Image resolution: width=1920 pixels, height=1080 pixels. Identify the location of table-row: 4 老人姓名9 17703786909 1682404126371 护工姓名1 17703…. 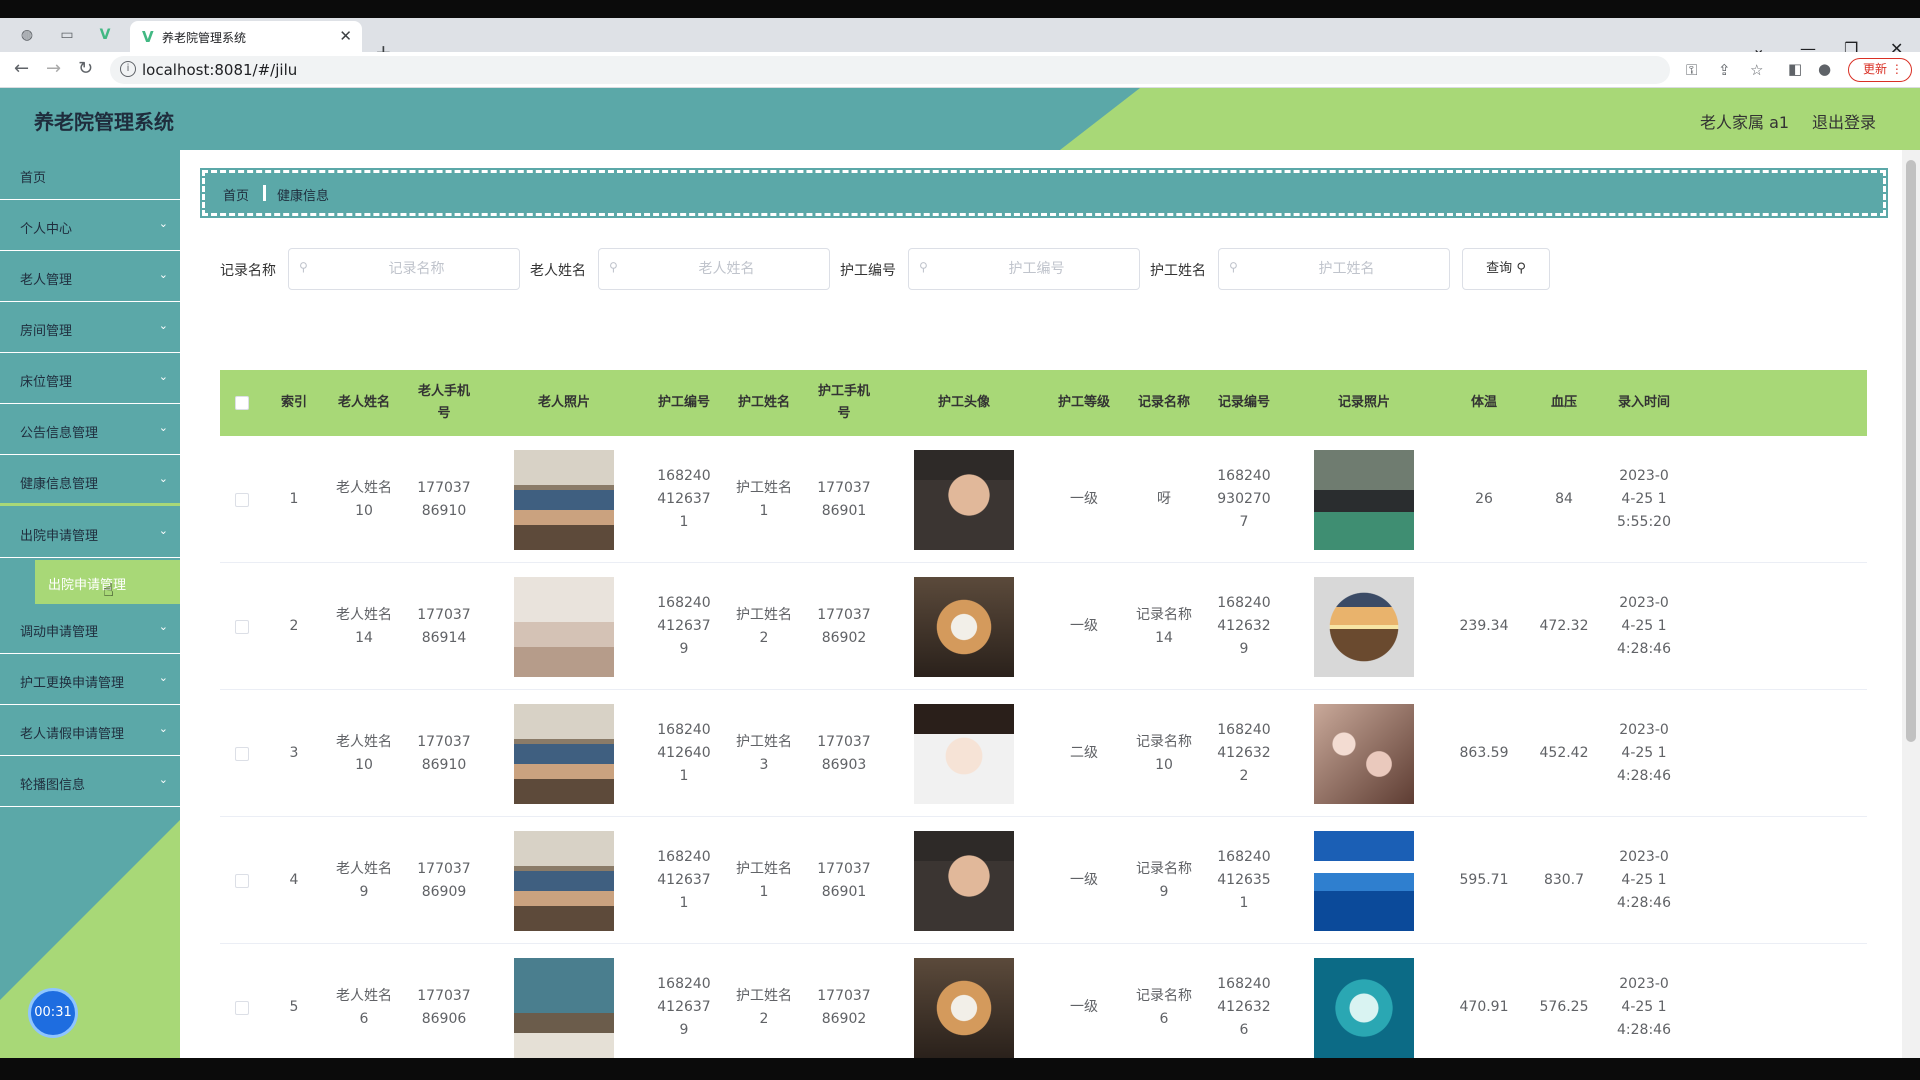
(1043, 880).